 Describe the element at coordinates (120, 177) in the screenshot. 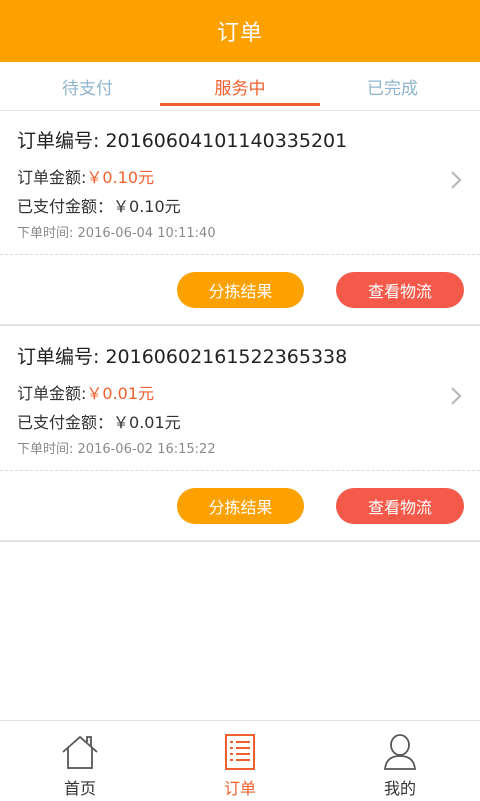

I see `order-amount-value: ￥0.10元` at that location.